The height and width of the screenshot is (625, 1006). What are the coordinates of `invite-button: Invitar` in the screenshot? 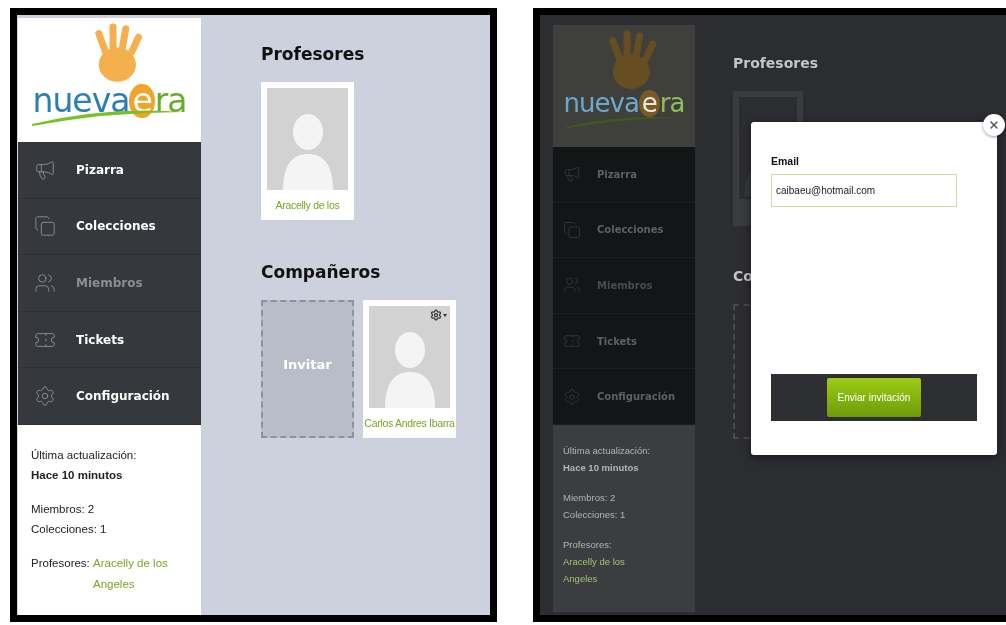 It's located at (307, 369).